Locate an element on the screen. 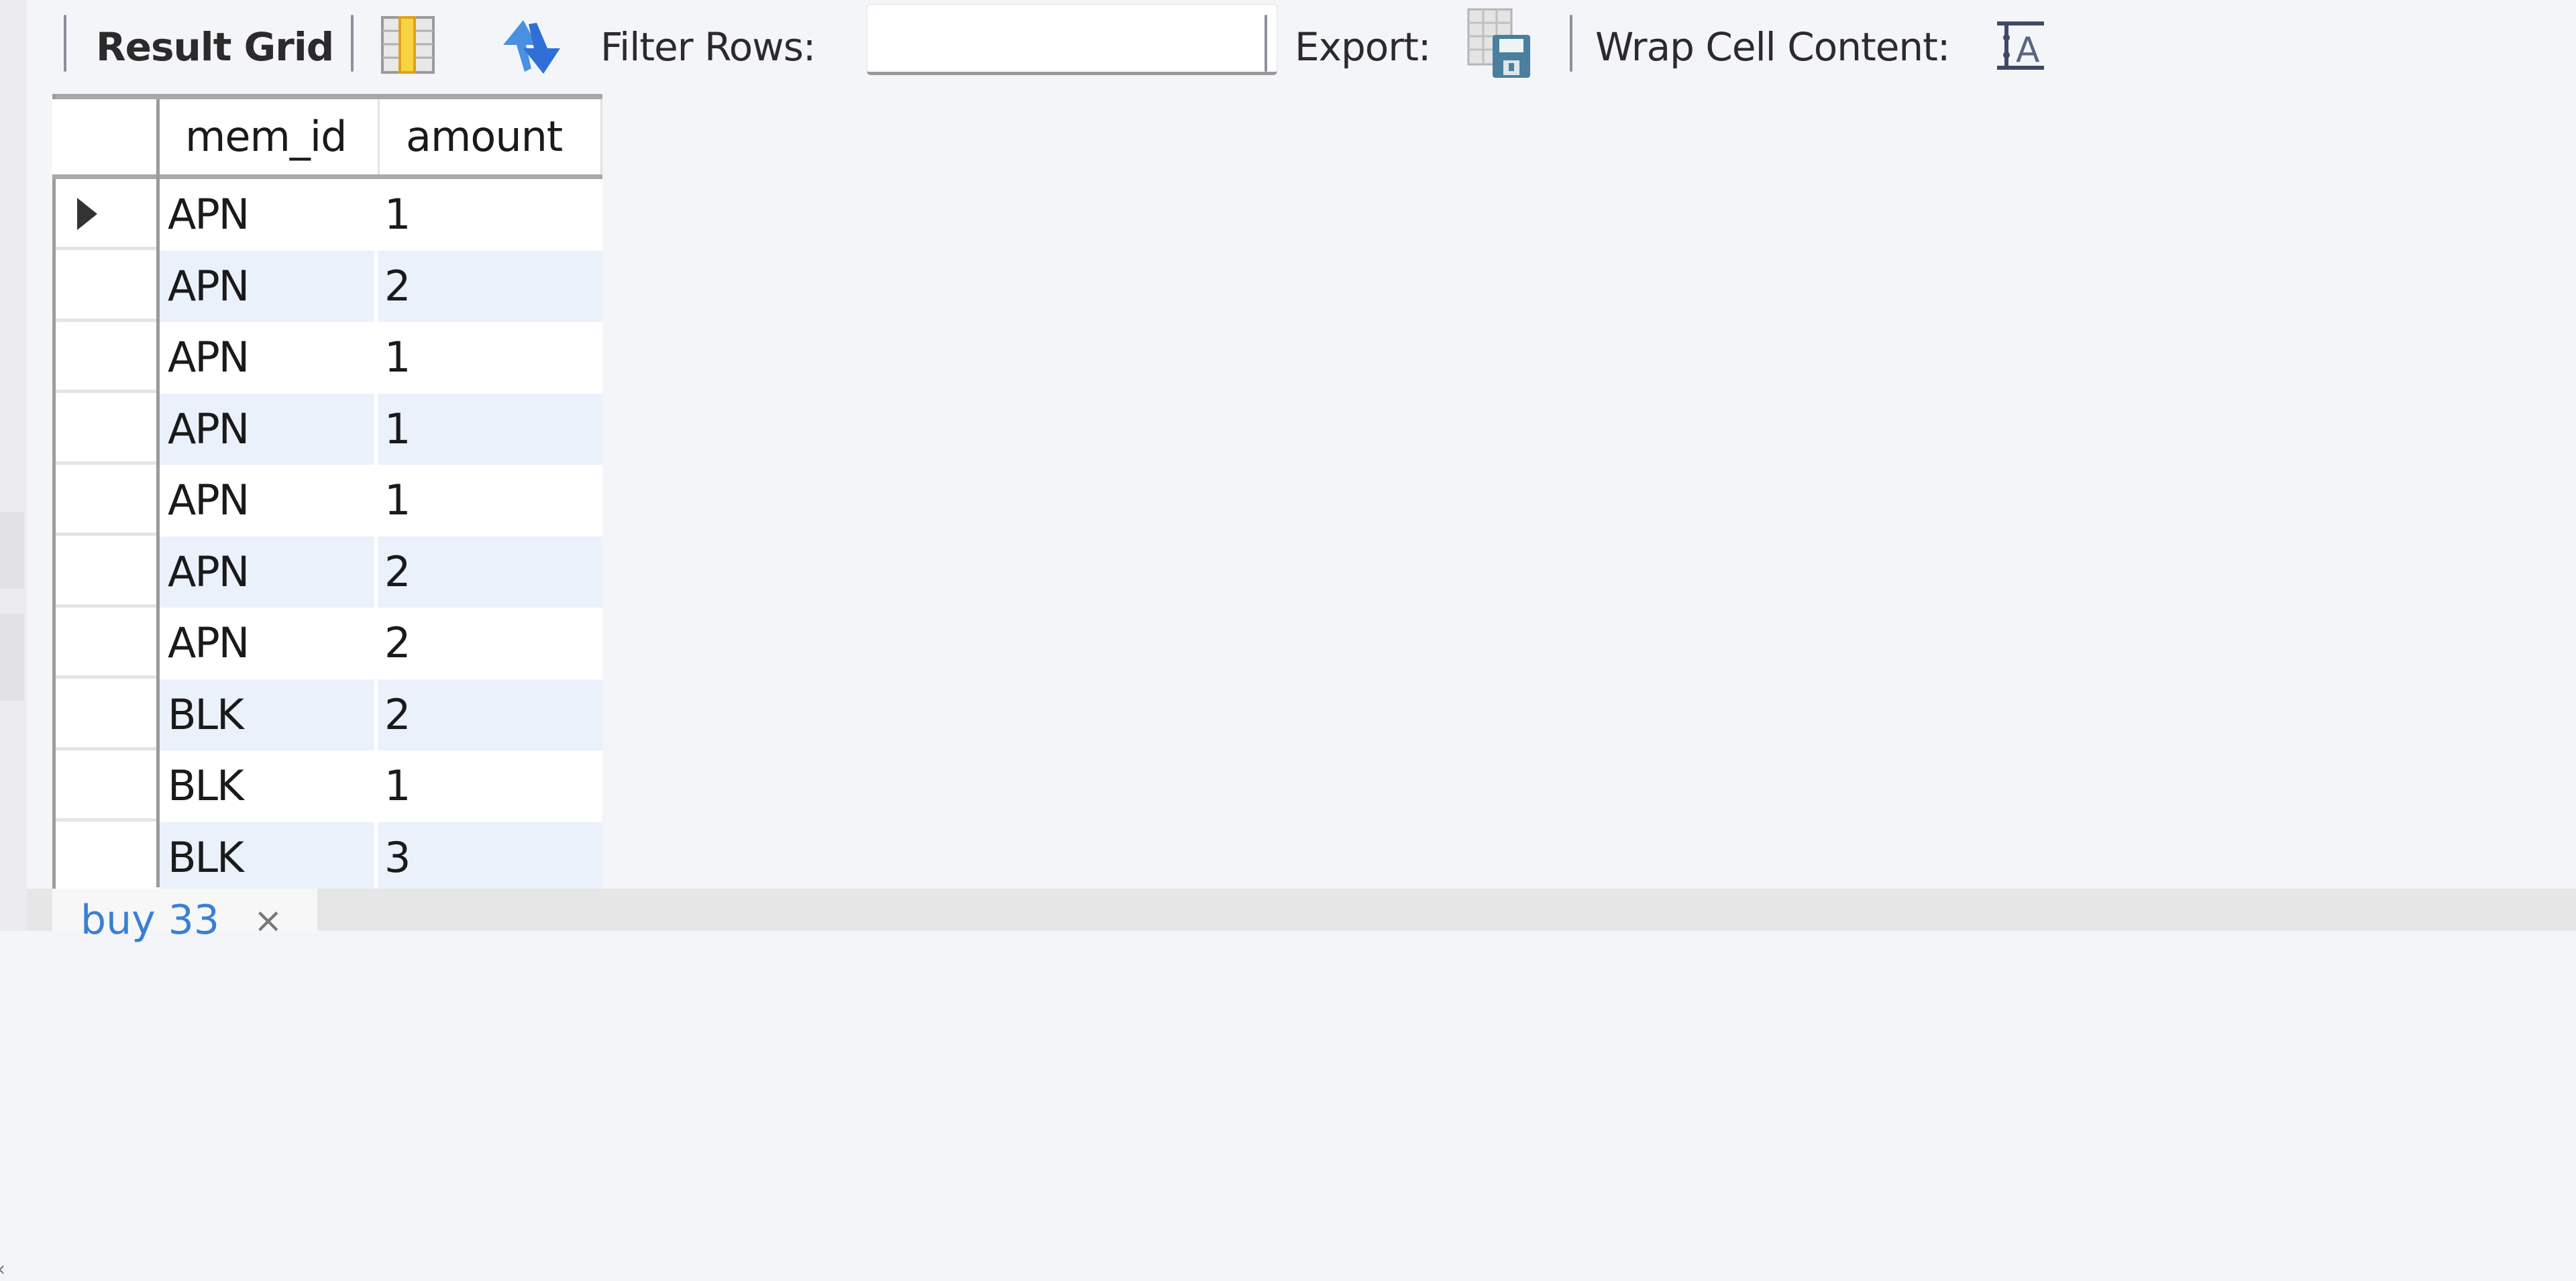 The image size is (2576, 1281). row-header-divider is located at coordinates (158, 493).